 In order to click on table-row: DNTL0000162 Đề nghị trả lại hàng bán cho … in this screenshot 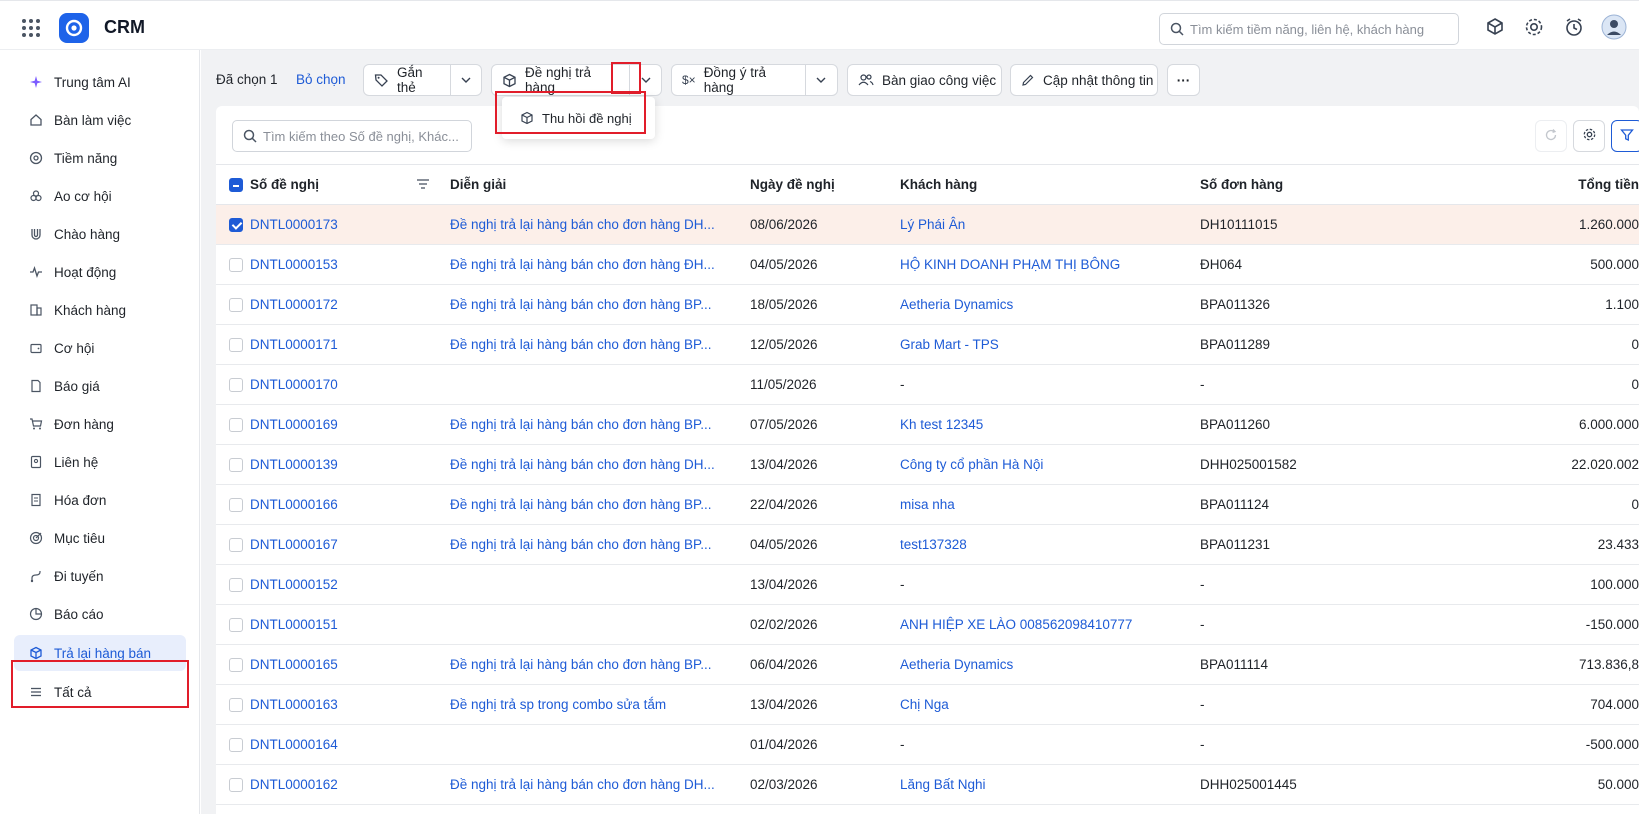, I will do `click(927, 784)`.